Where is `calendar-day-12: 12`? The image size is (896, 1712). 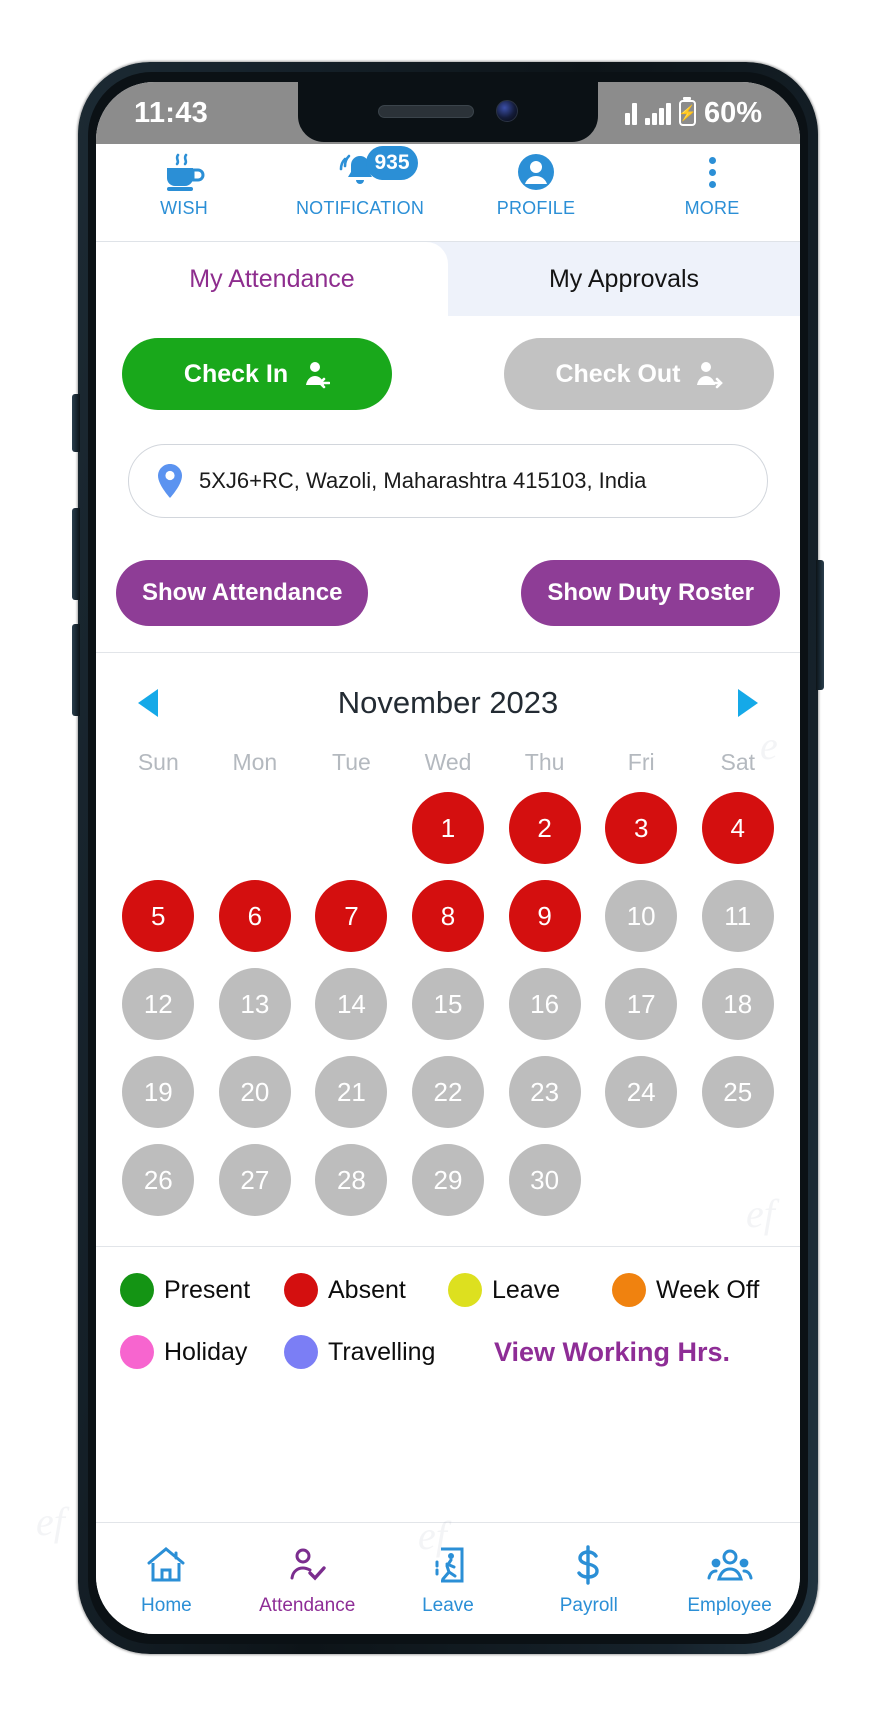
calendar-day-12: 12 is located at coordinates (158, 1004).